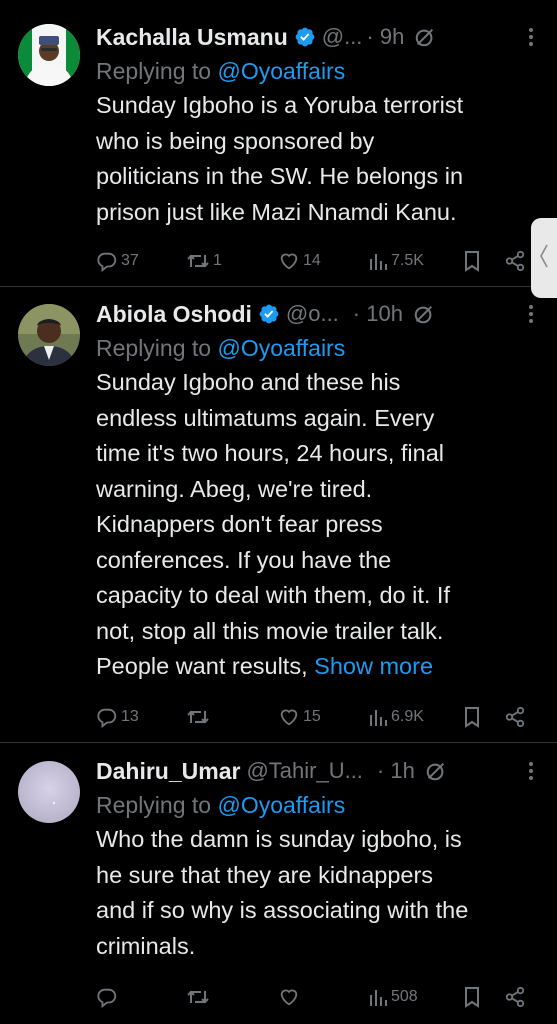  What do you see at coordinates (130, 716) in the screenshot?
I see `reply-count: 13` at bounding box center [130, 716].